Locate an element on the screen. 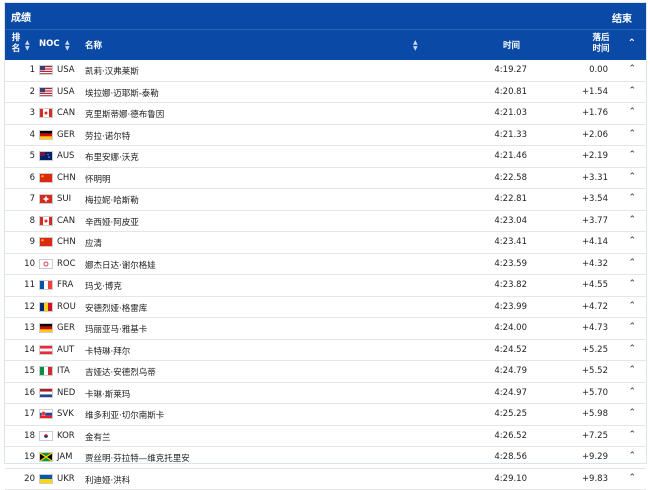 The width and height of the screenshot is (650, 490). time-cell: 4:22.58 is located at coordinates (510, 178).